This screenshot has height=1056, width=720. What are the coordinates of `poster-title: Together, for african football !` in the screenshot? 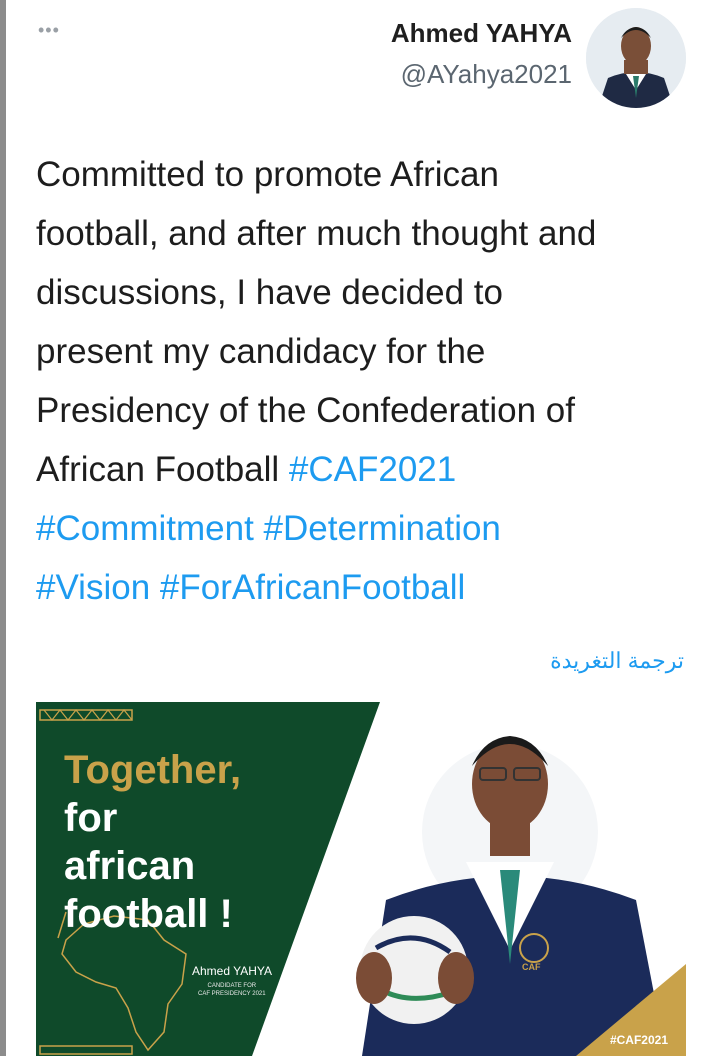 It's located at (152, 842).